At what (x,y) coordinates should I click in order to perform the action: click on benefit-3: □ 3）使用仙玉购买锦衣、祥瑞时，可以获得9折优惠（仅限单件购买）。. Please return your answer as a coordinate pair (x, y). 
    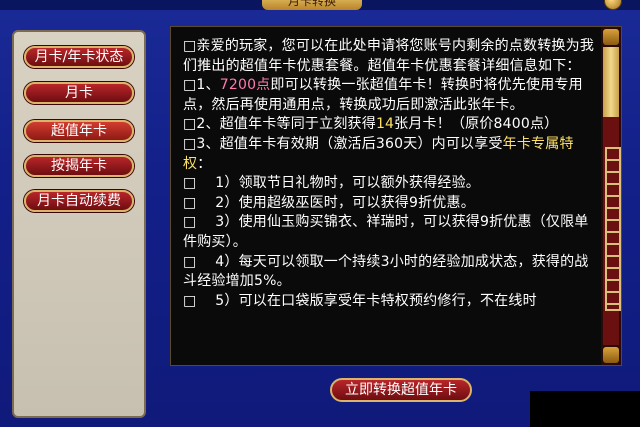
    Looking at the image, I should click on (386, 232).